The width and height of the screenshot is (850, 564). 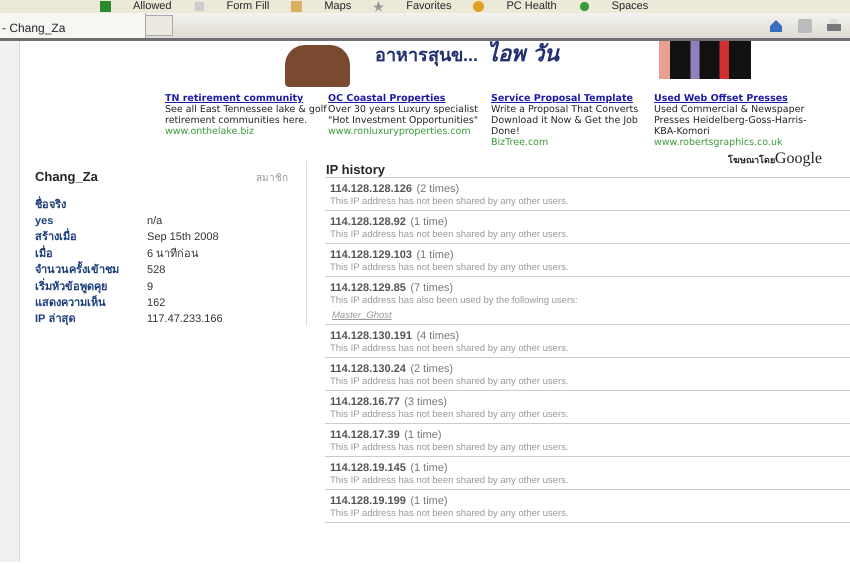 I want to click on usage-count: (4 times), so click(x=438, y=336).